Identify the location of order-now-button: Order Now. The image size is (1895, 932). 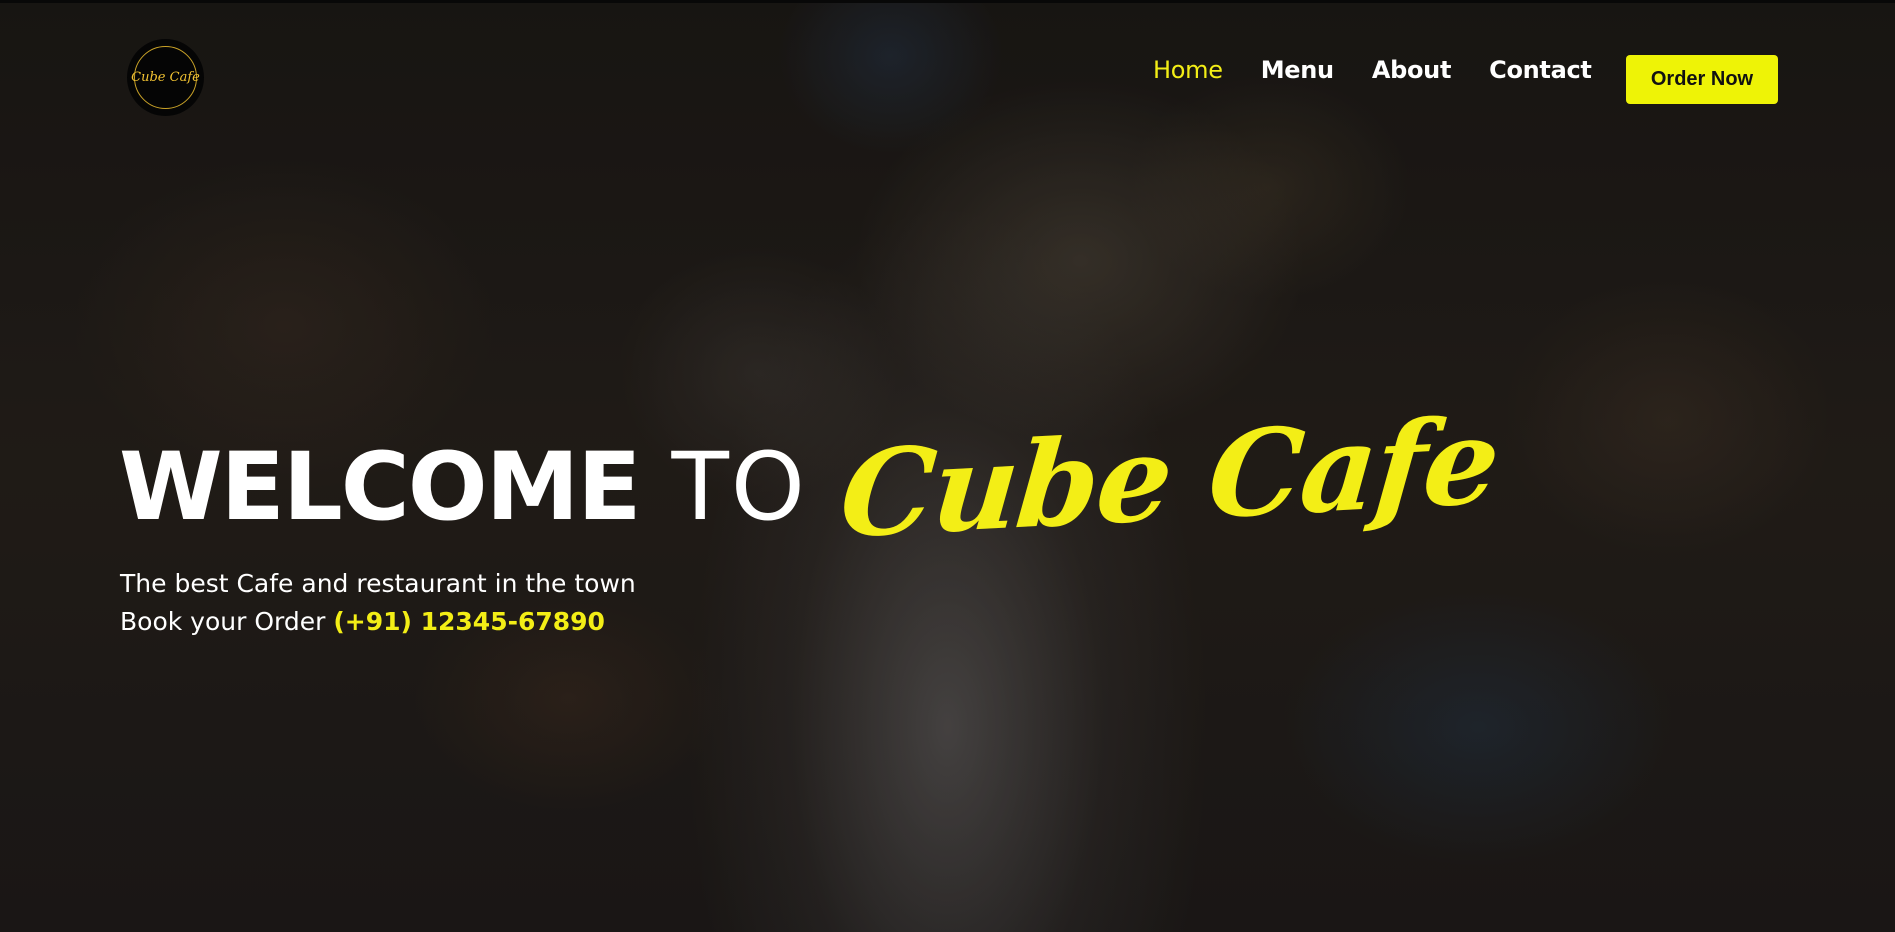
(1702, 79).